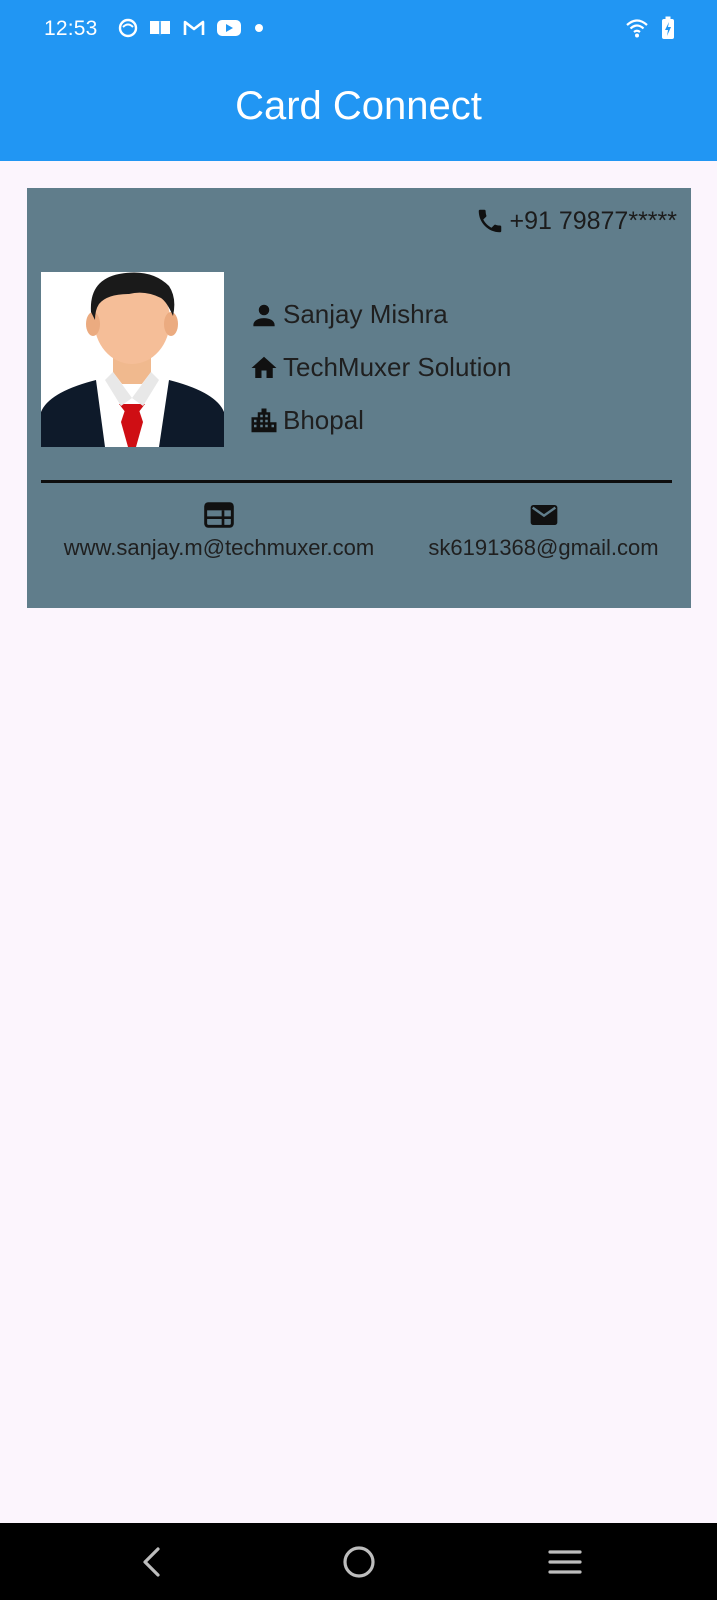  What do you see at coordinates (132, 359) in the screenshot?
I see `profile-avatar` at bounding box center [132, 359].